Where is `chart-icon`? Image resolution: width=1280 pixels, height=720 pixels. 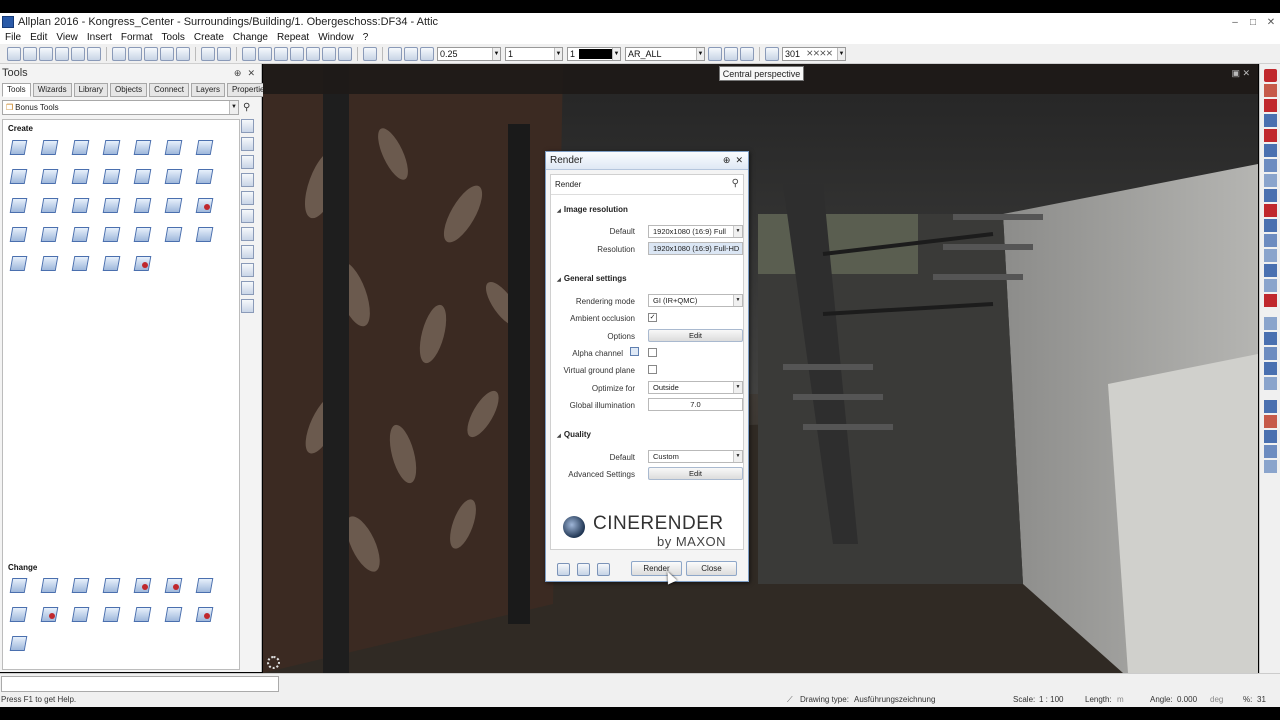 chart-icon is located at coordinates (1270, 421).